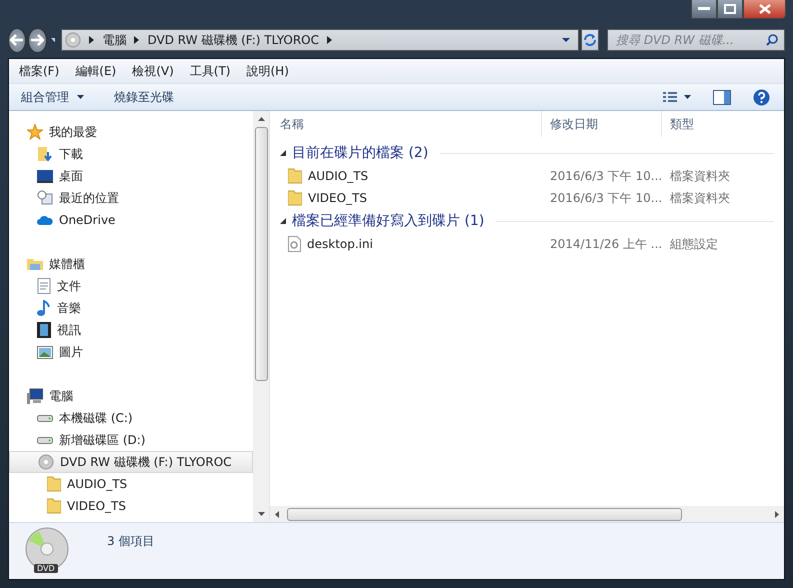 The image size is (793, 588). I want to click on breadcrumb-item: DVD RW 磁碟機 (F:) TLYOROC, so click(233, 40).